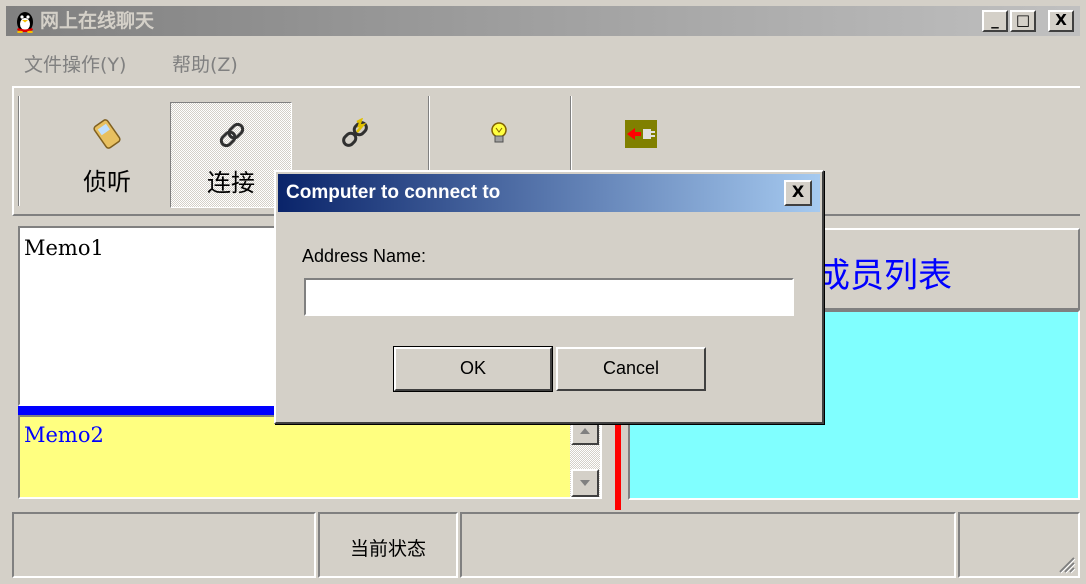 Image resolution: width=1086 pixels, height=584 pixels. What do you see at coordinates (97, 21) in the screenshot?
I see `window-title: 网上在线聊天` at bounding box center [97, 21].